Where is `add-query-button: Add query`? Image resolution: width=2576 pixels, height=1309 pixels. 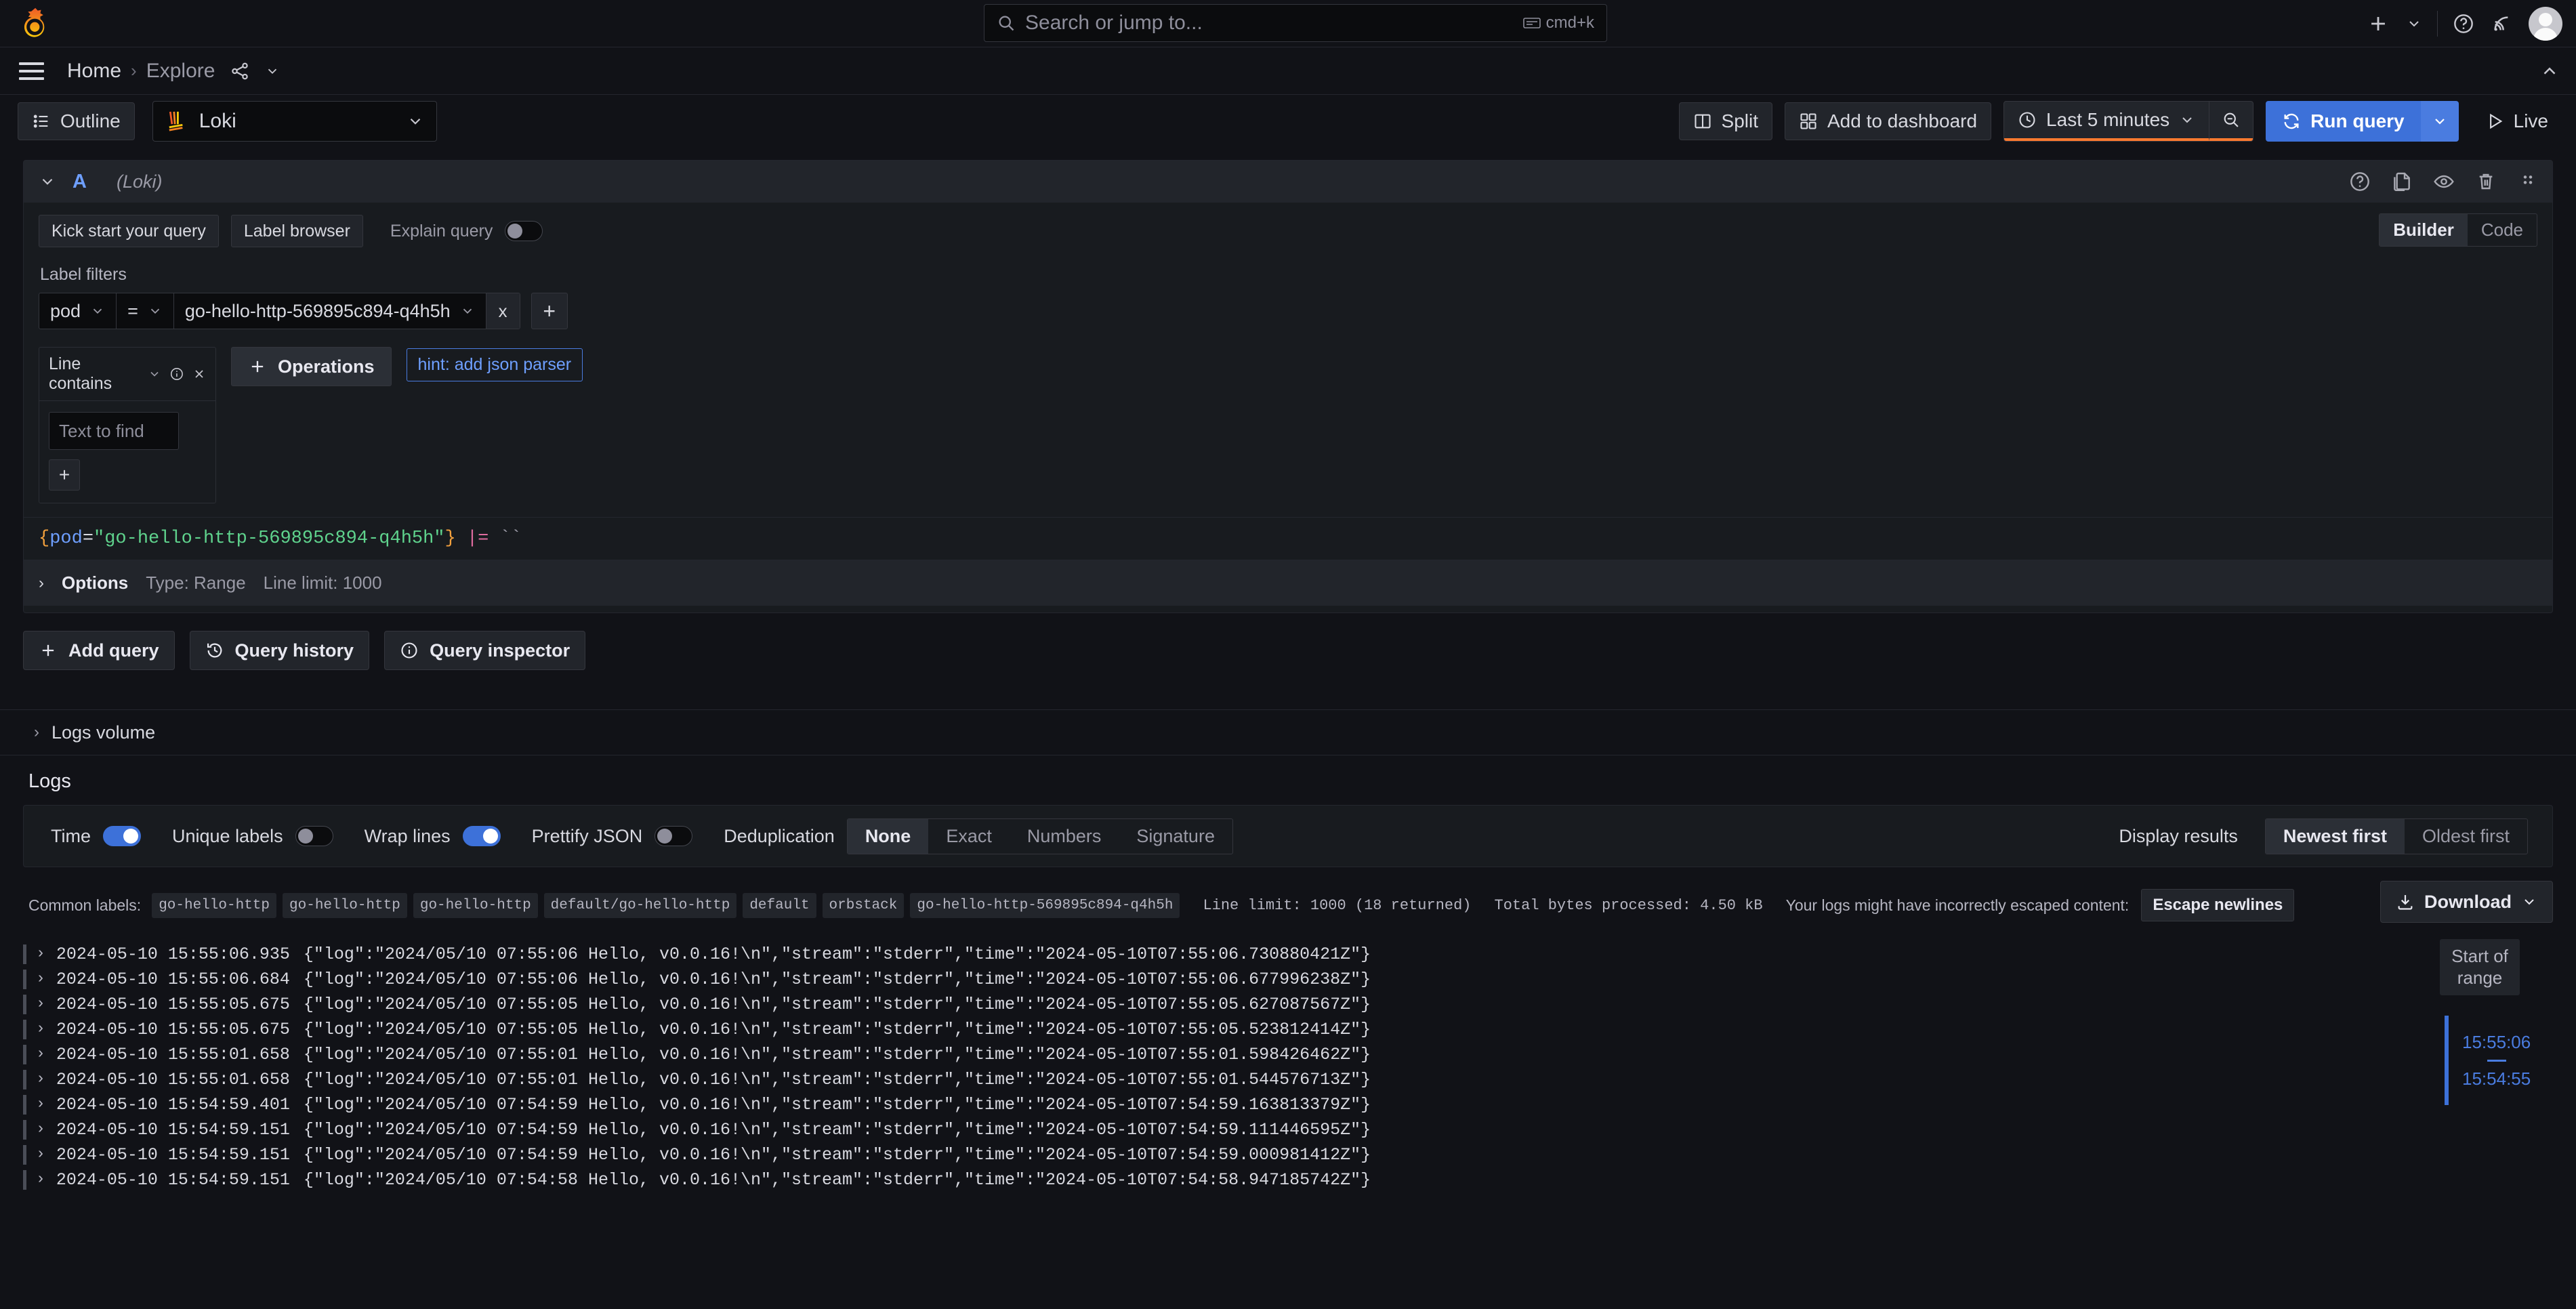 add-query-button: Add query is located at coordinates (99, 650).